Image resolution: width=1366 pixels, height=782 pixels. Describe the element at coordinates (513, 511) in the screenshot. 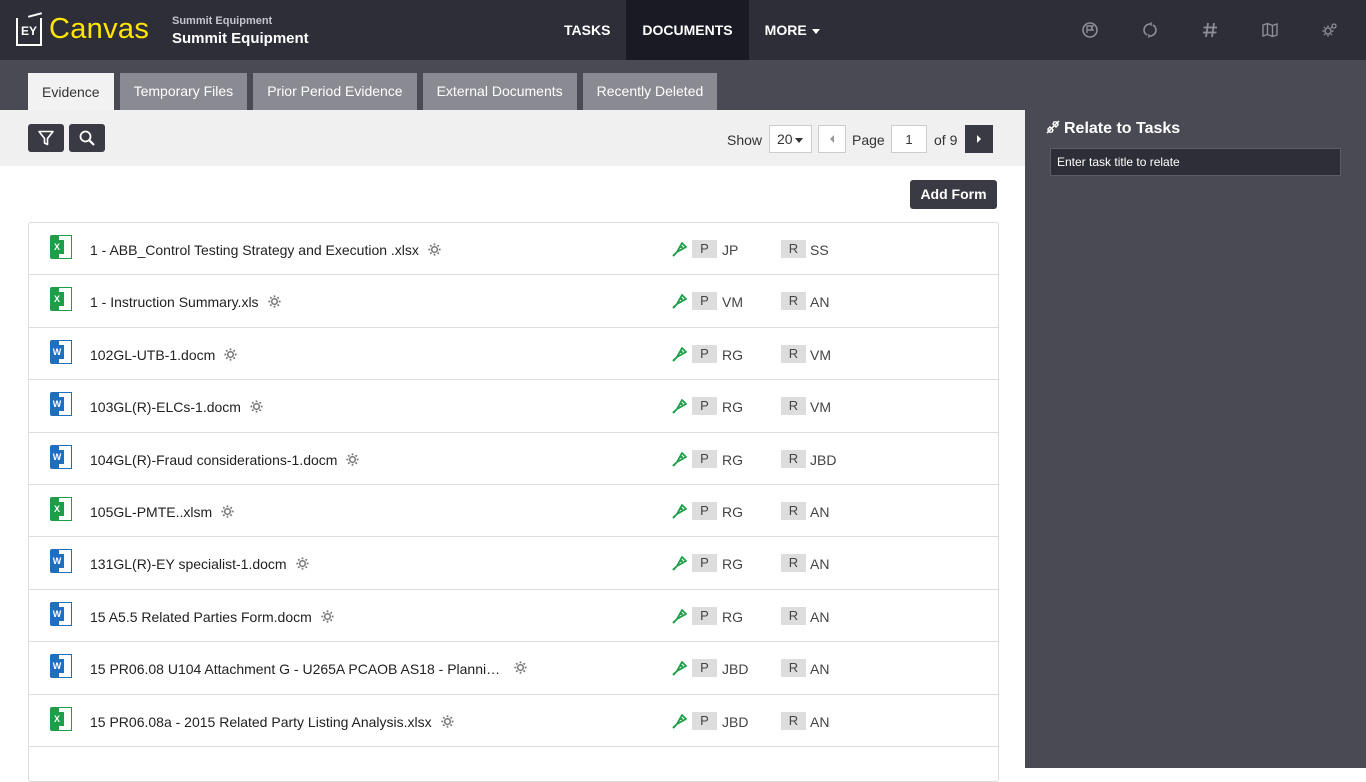

I see `document-row: X 105GL-PMTE..xlsm P RG R AN` at that location.